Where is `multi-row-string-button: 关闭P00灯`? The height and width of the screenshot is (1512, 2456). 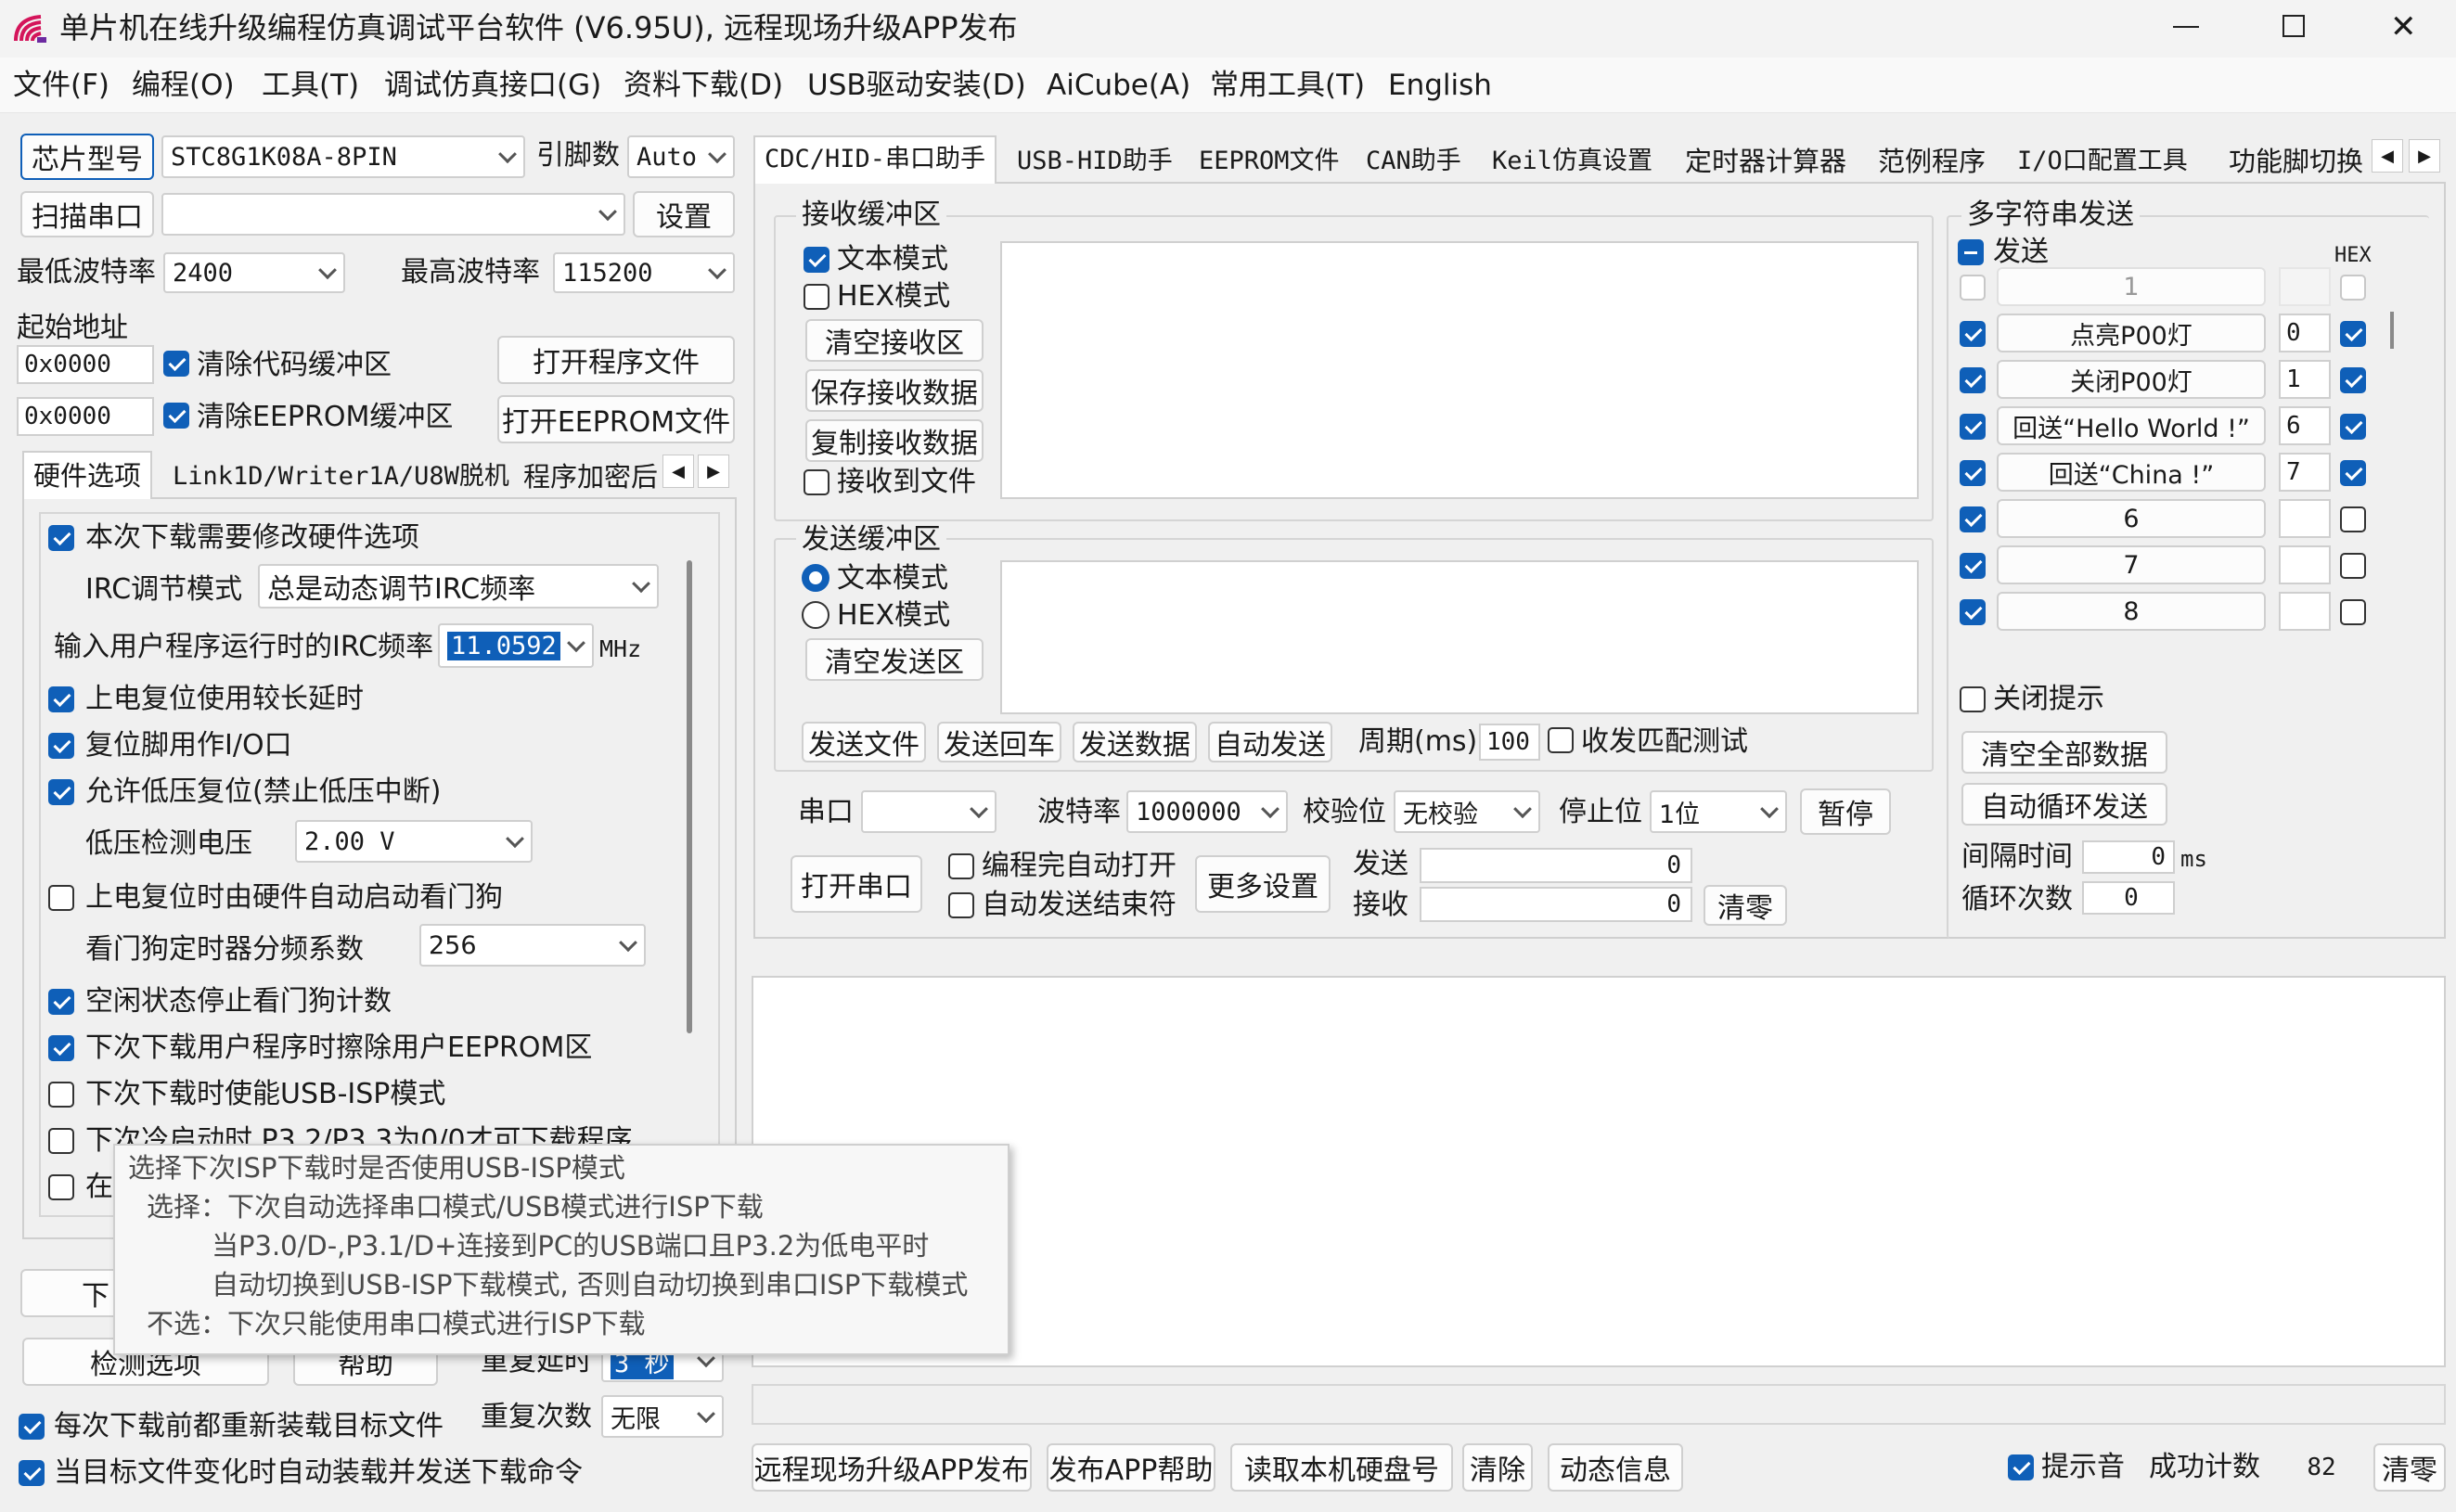
multi-row-string-button: 关闭P00灯 is located at coordinates (2131, 380).